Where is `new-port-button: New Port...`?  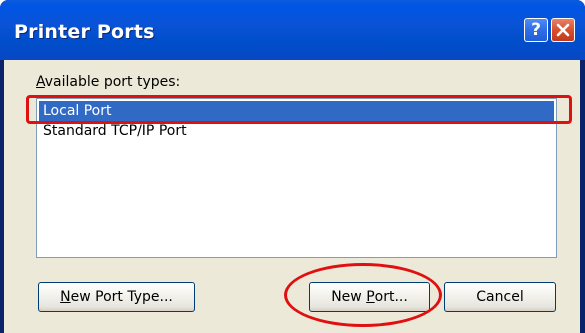 new-port-button: New Port... is located at coordinates (369, 297).